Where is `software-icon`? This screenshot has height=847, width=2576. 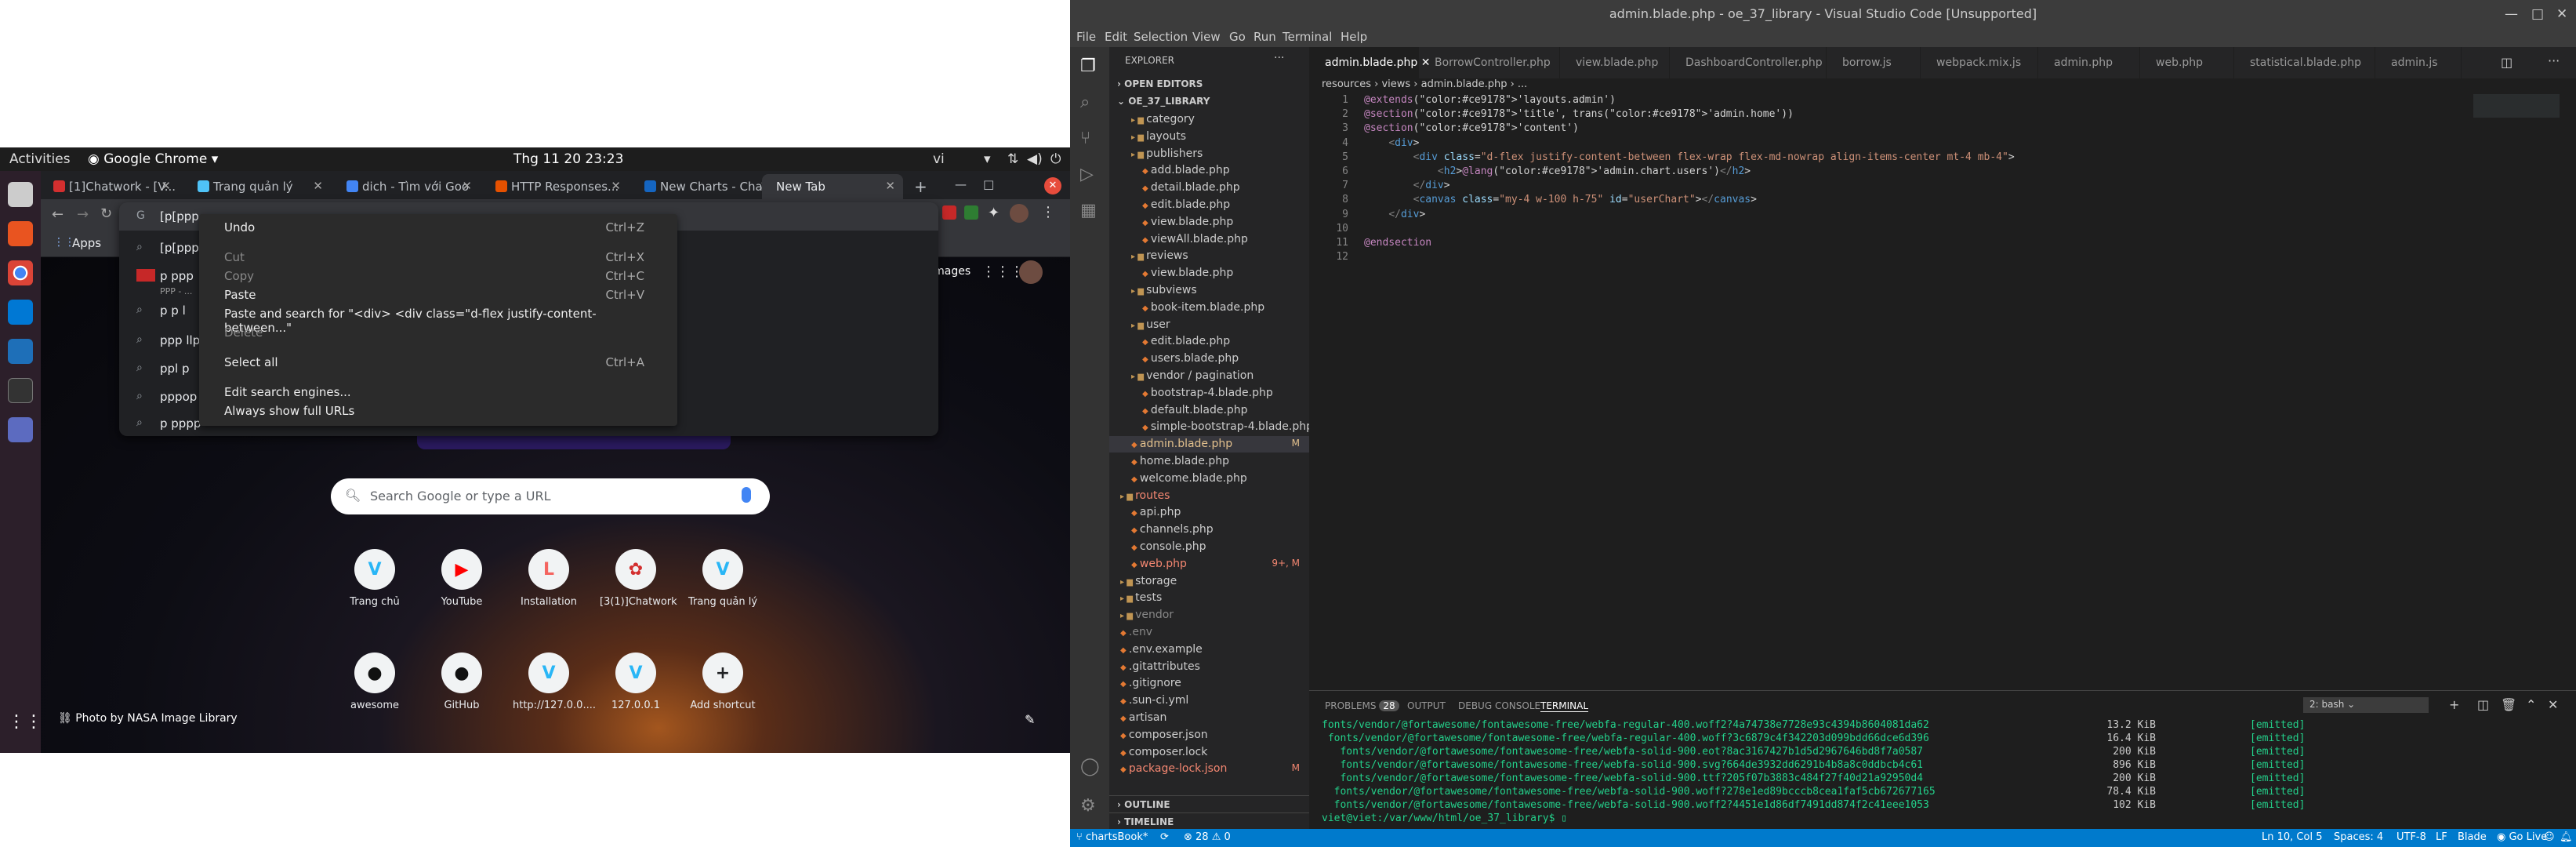
software-icon is located at coordinates (21, 233).